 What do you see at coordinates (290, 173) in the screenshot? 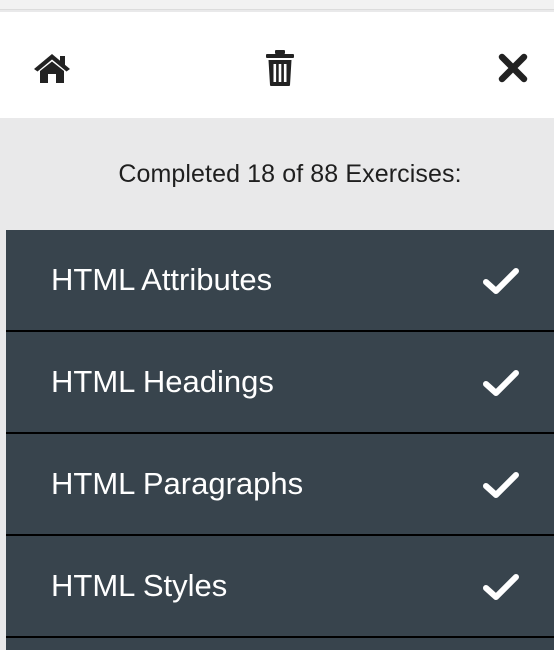
I see `progress-text: Completed 18 of 88 Exercises:` at bounding box center [290, 173].